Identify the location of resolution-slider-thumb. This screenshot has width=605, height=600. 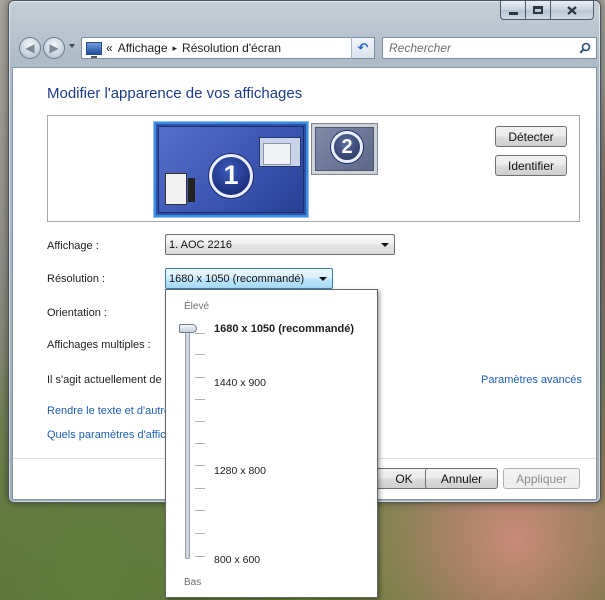
(188, 328).